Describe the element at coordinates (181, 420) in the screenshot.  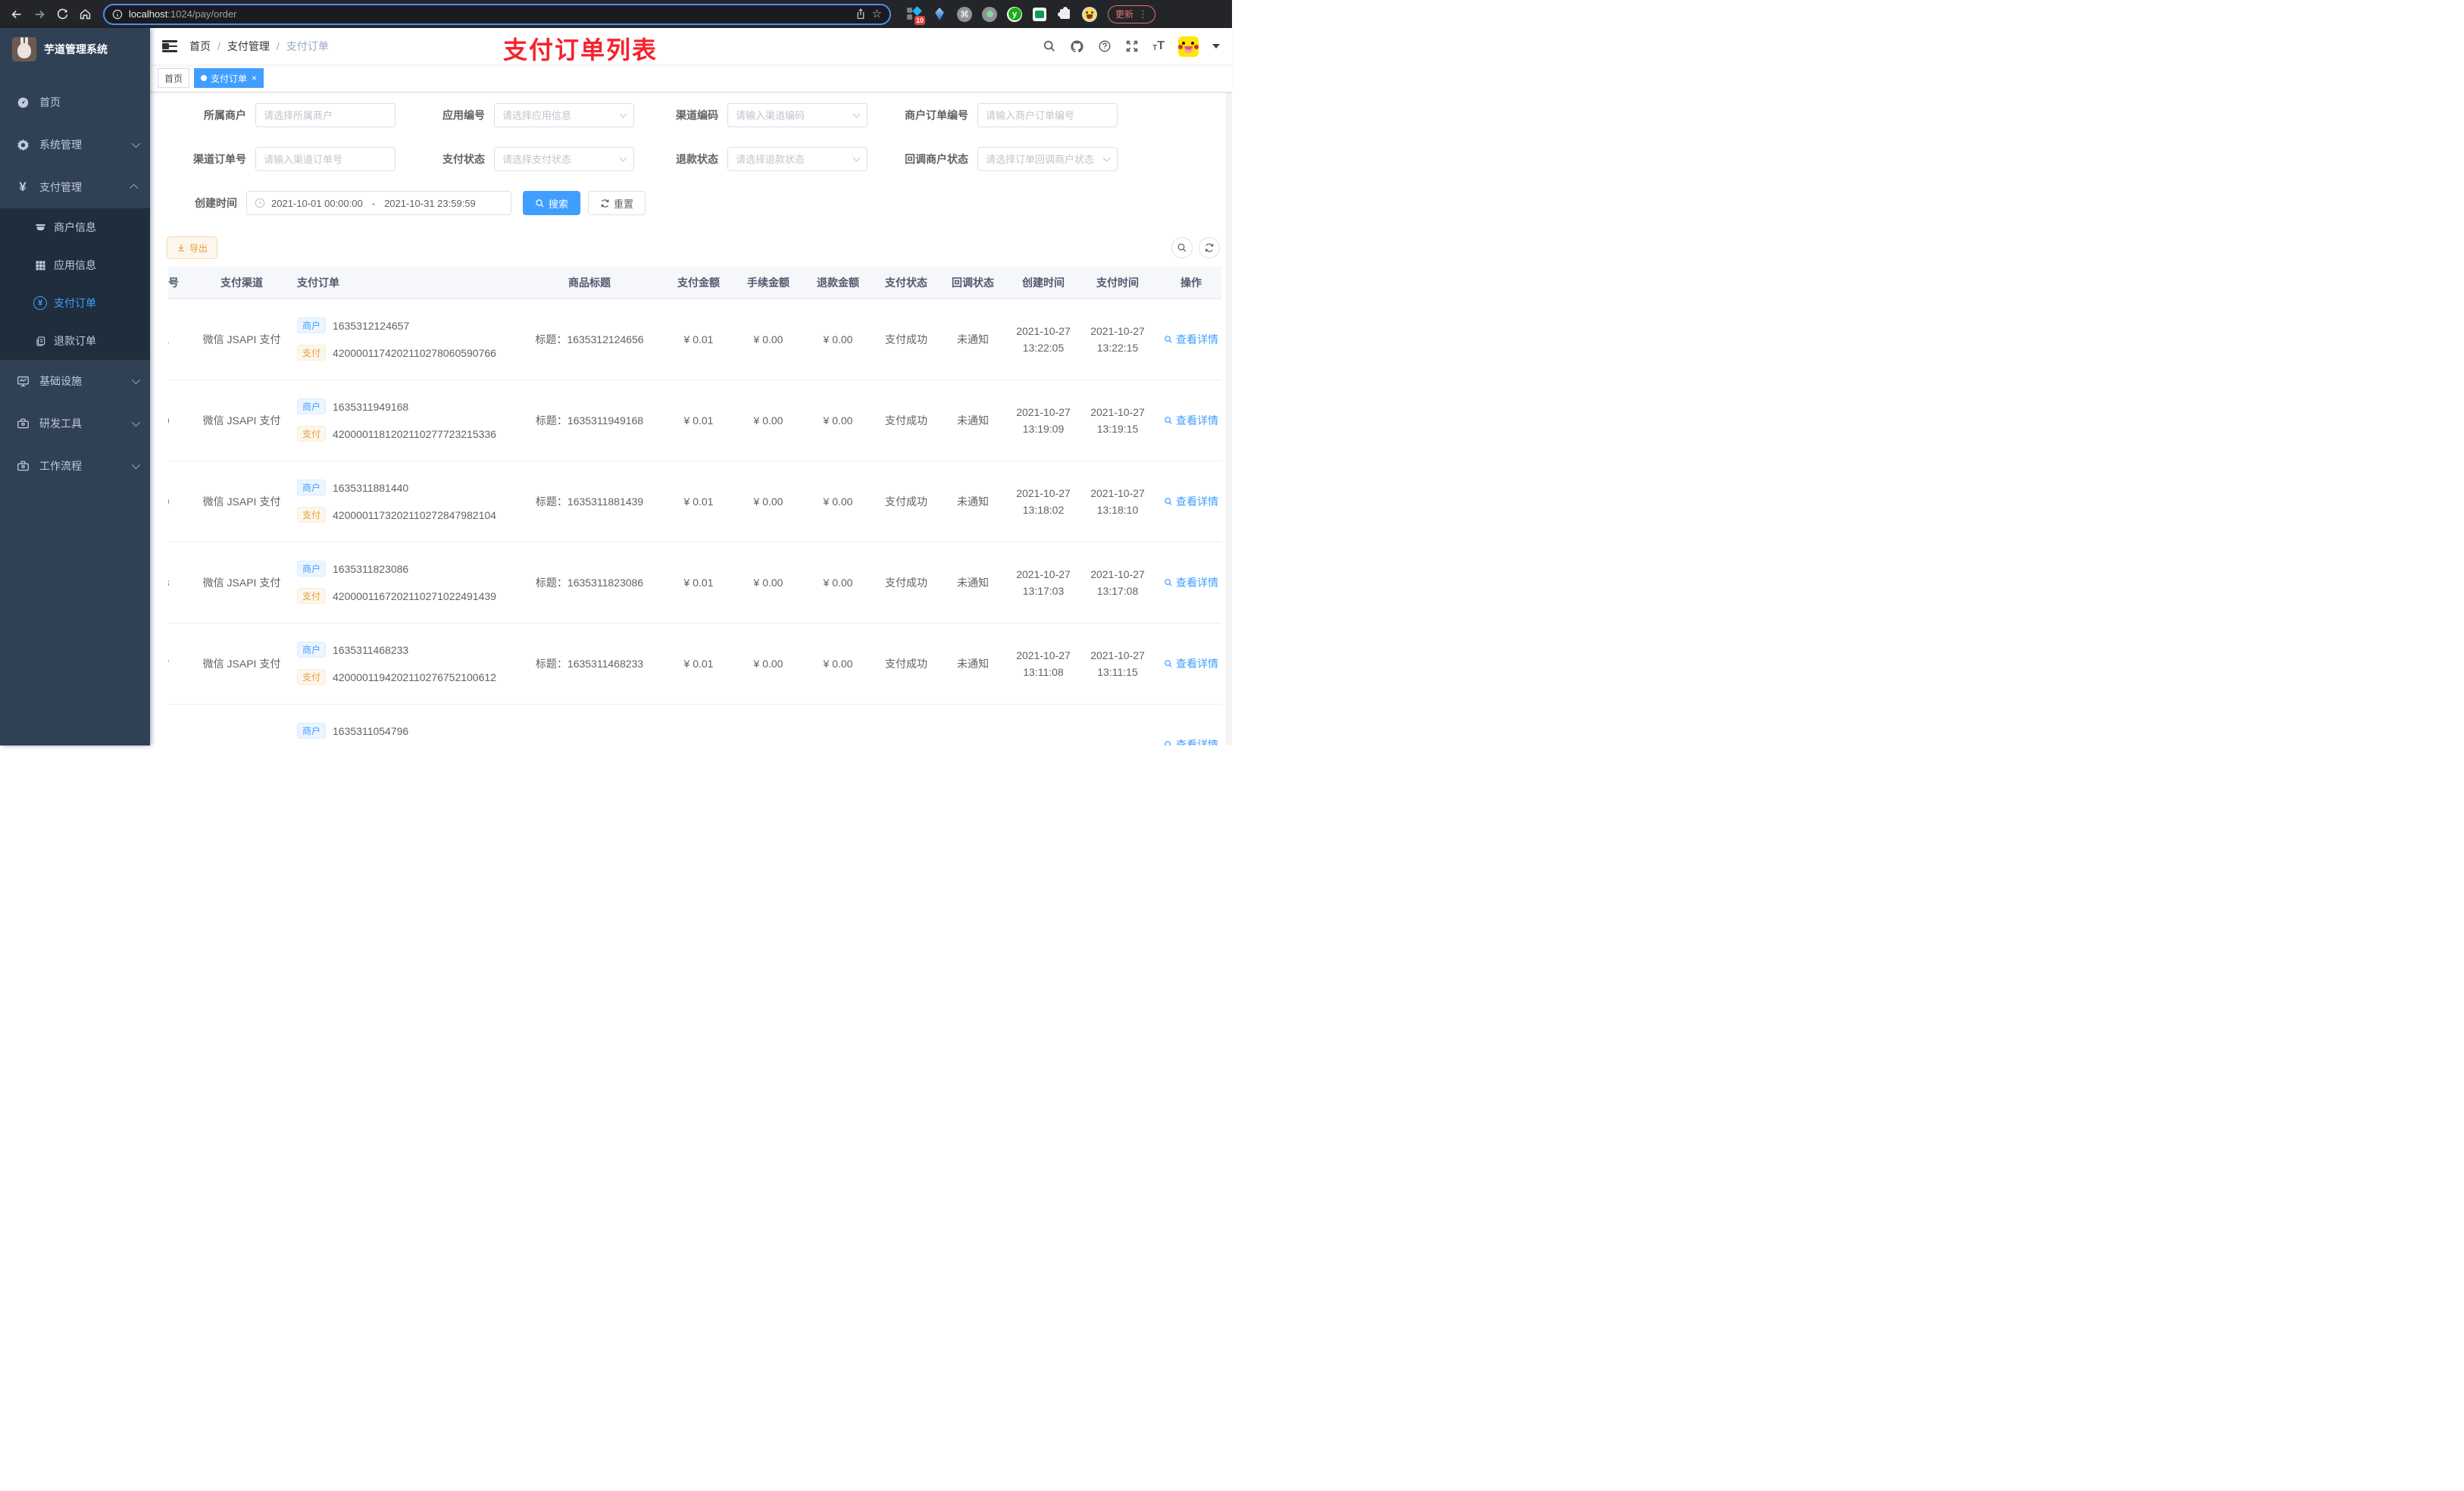
I see `order-id: 20` at that location.